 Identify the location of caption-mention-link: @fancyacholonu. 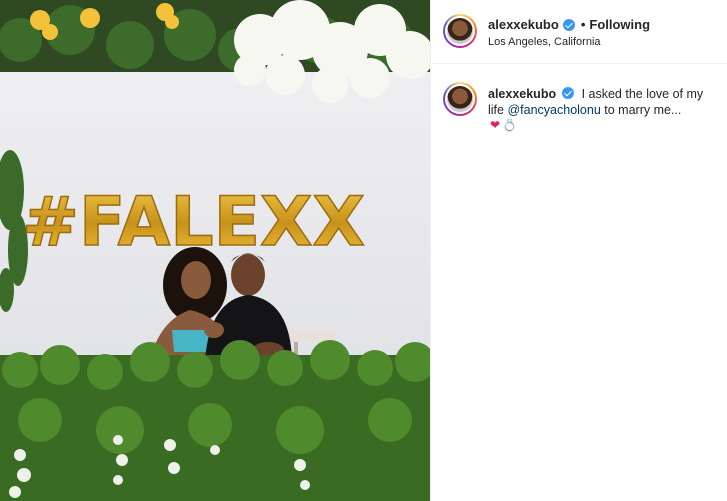
(553, 110).